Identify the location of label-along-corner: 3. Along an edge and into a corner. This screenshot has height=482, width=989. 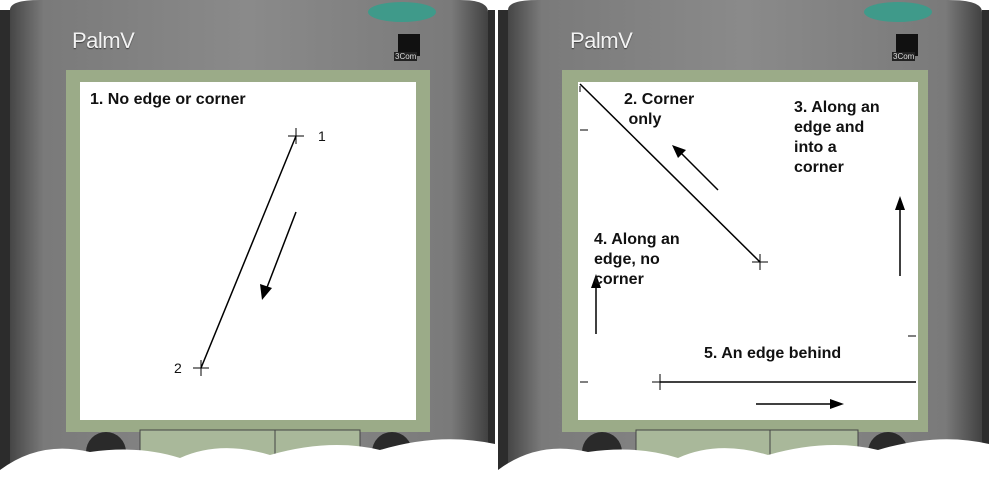
(837, 137).